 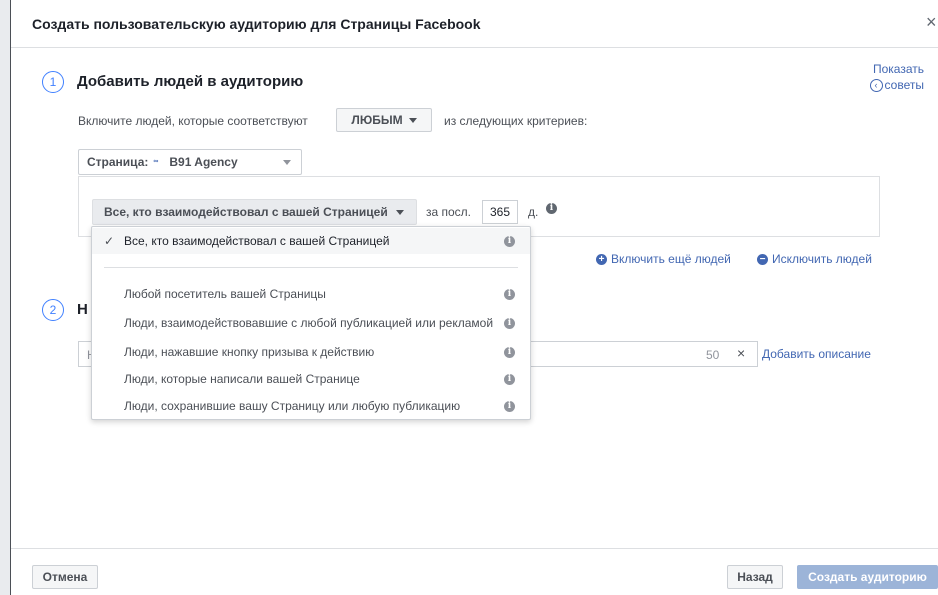 What do you see at coordinates (53, 310) in the screenshot?
I see `step-2-number: 2` at bounding box center [53, 310].